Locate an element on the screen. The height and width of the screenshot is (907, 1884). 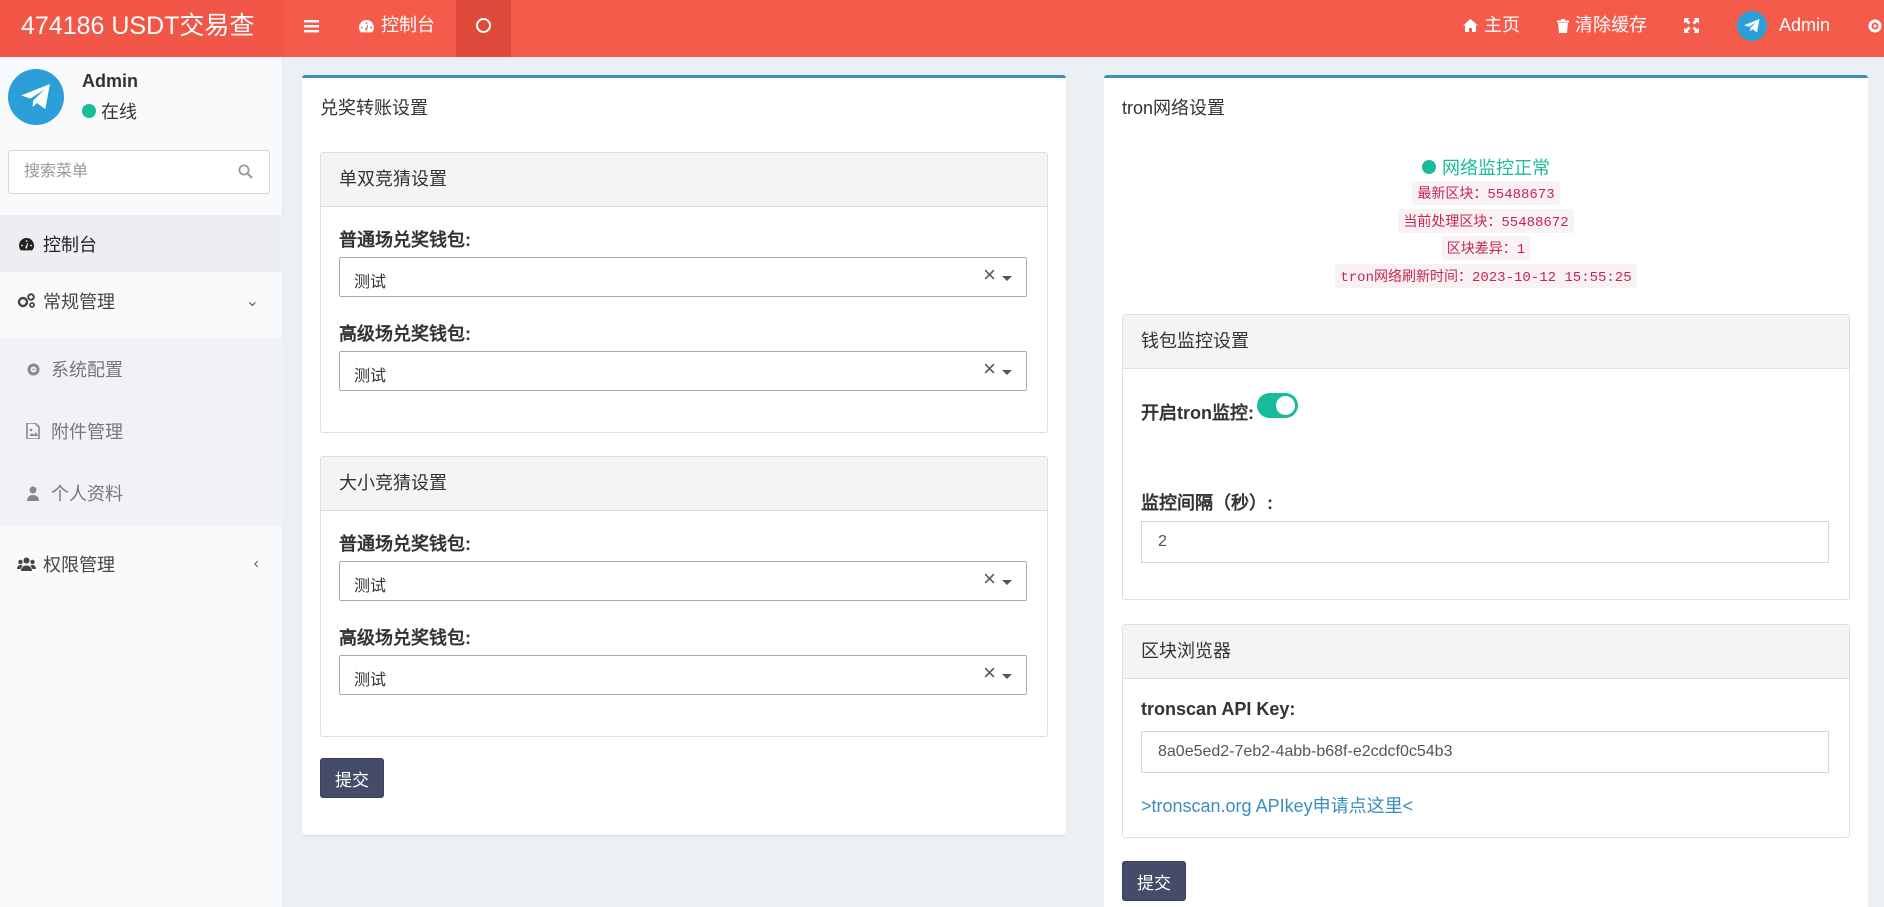
block-diff: 区块差异：1 is located at coordinates (1486, 248).